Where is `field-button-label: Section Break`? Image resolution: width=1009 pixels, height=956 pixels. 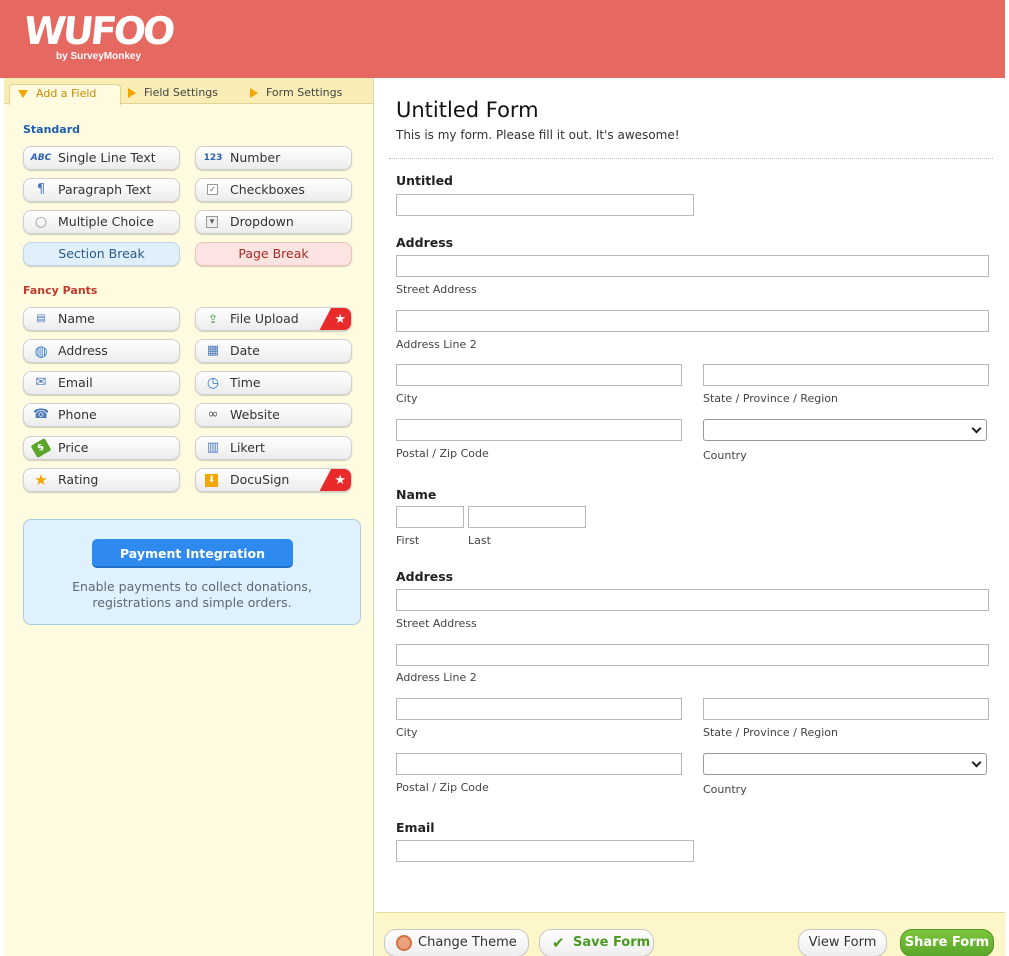
field-button-label: Section Break is located at coordinates (101, 253).